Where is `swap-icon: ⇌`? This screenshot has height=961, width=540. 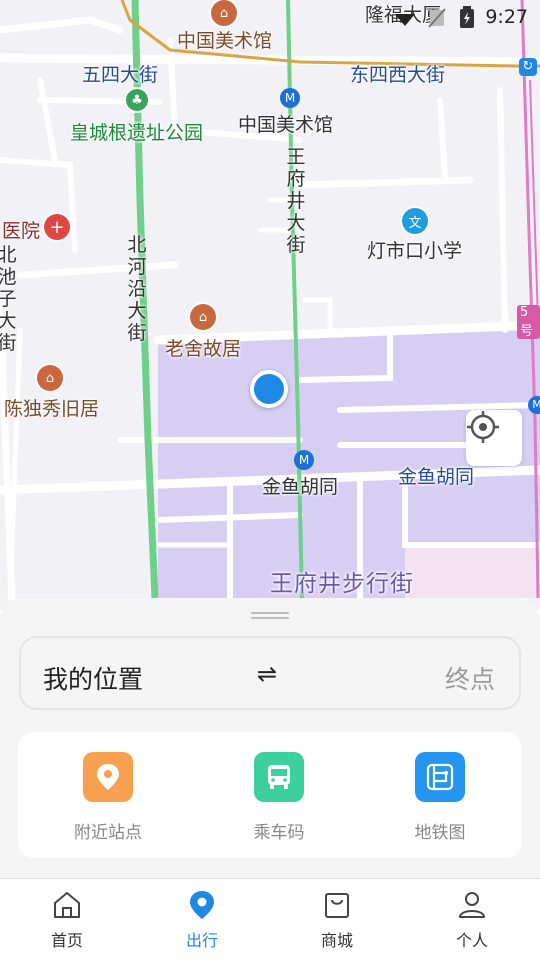 swap-icon: ⇌ is located at coordinates (267, 674).